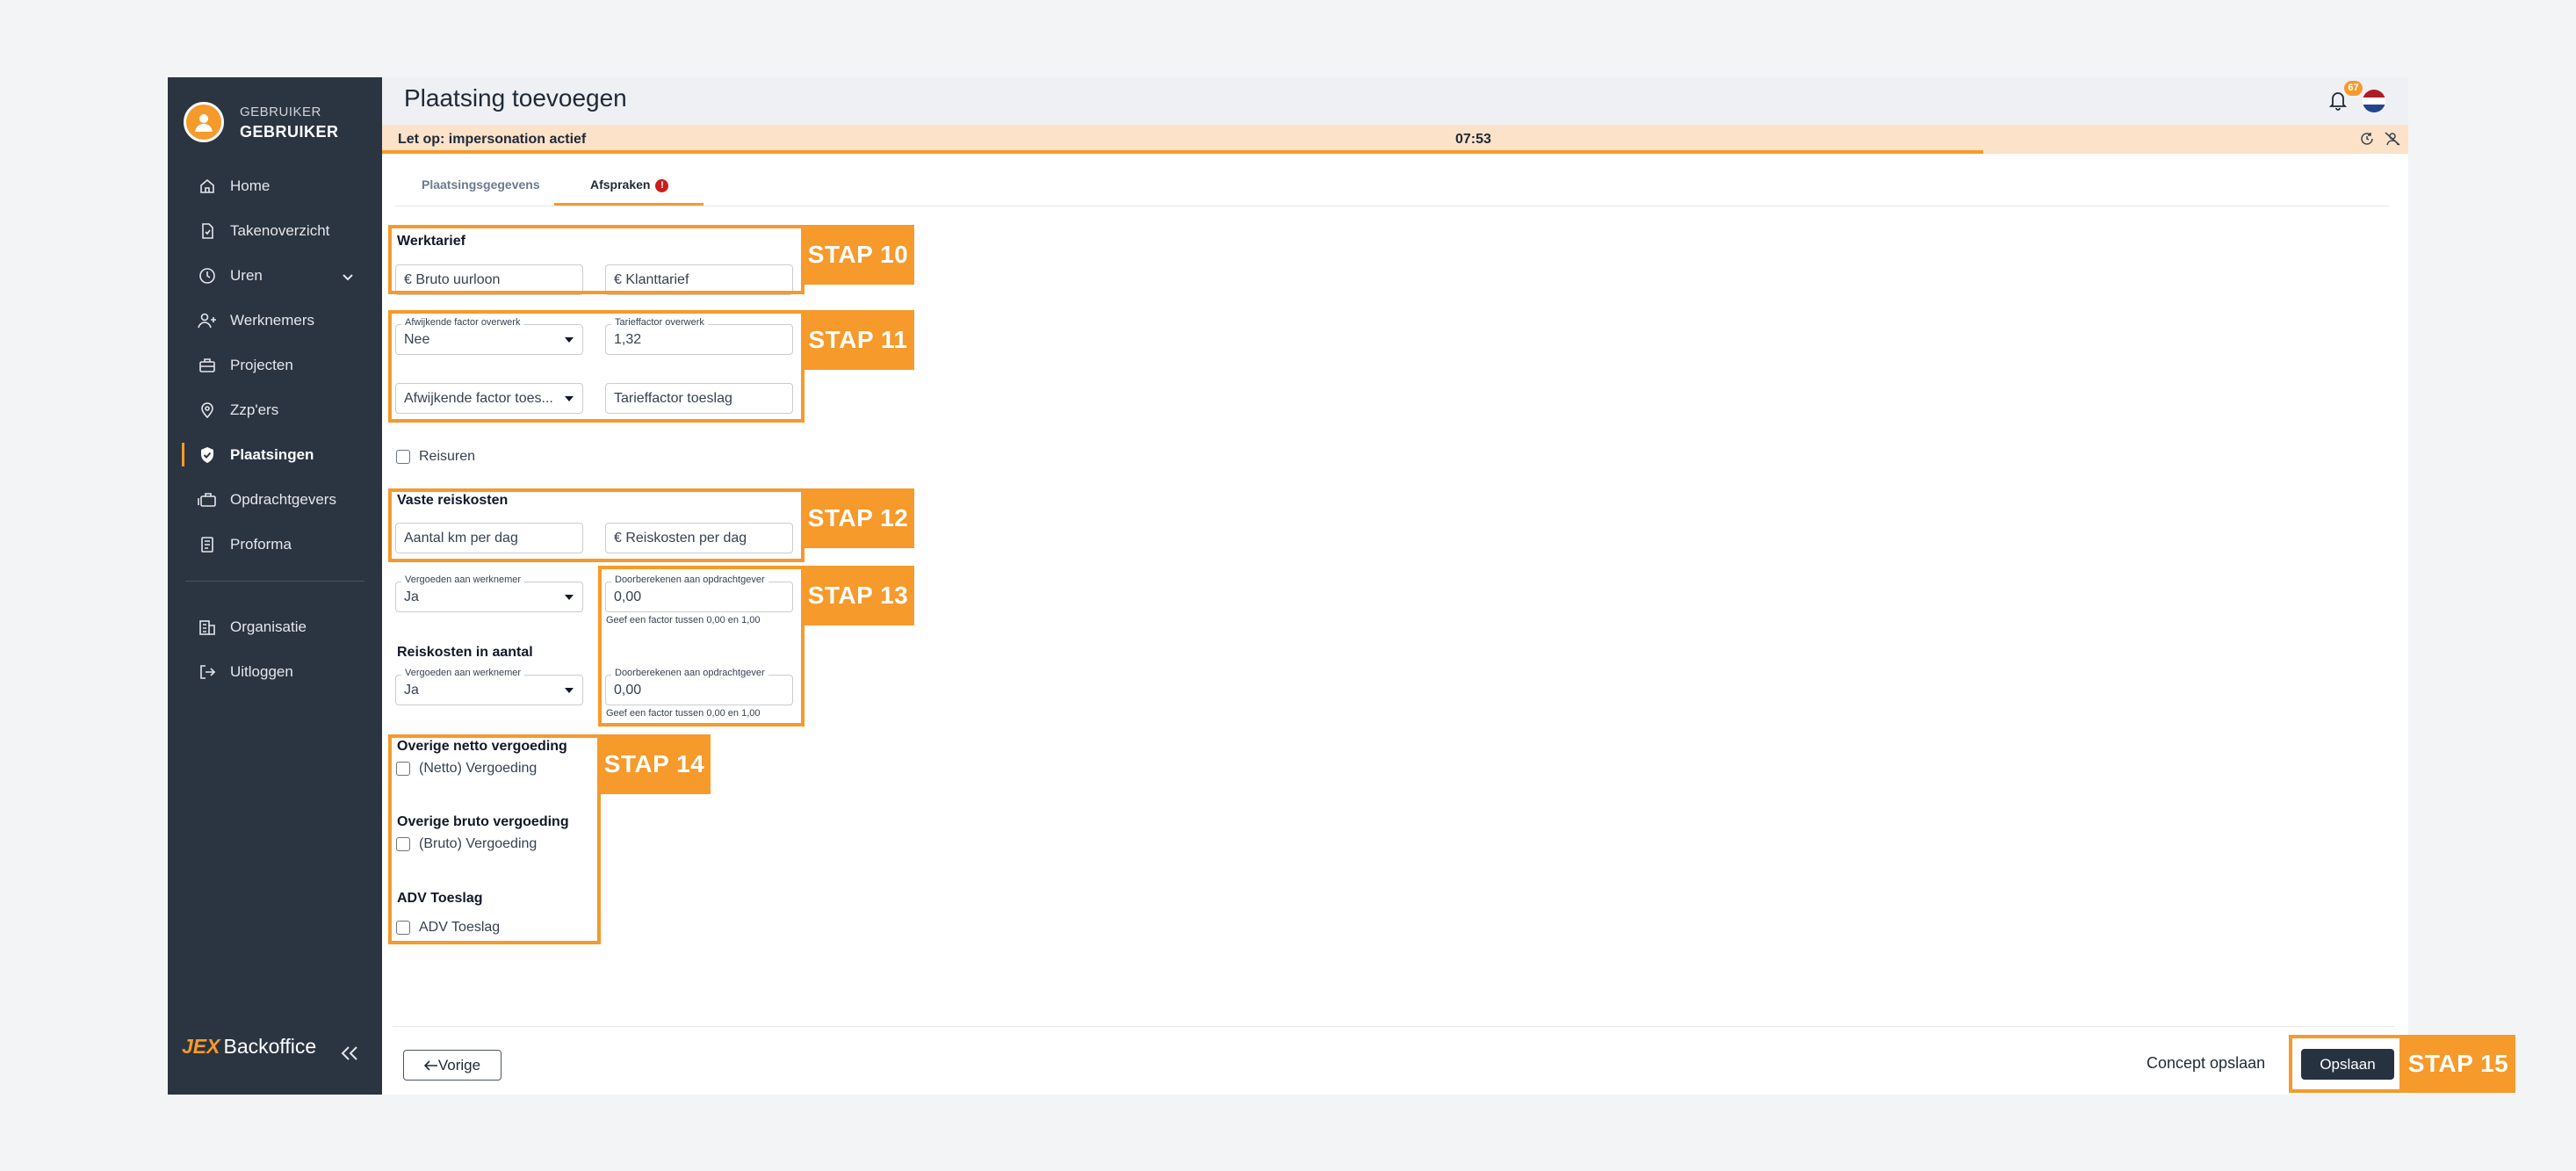  I want to click on stop-impersonation-icon, so click(2392, 141).